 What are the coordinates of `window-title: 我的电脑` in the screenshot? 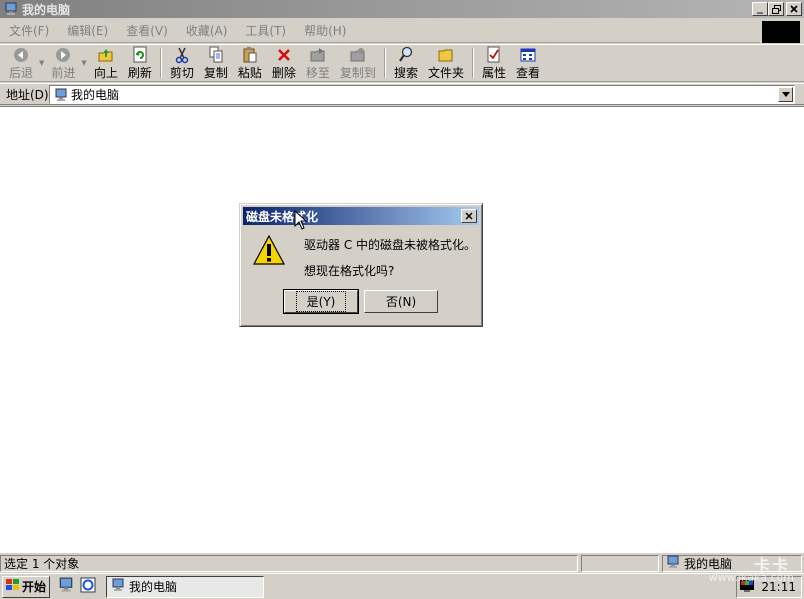 It's located at (46, 9).